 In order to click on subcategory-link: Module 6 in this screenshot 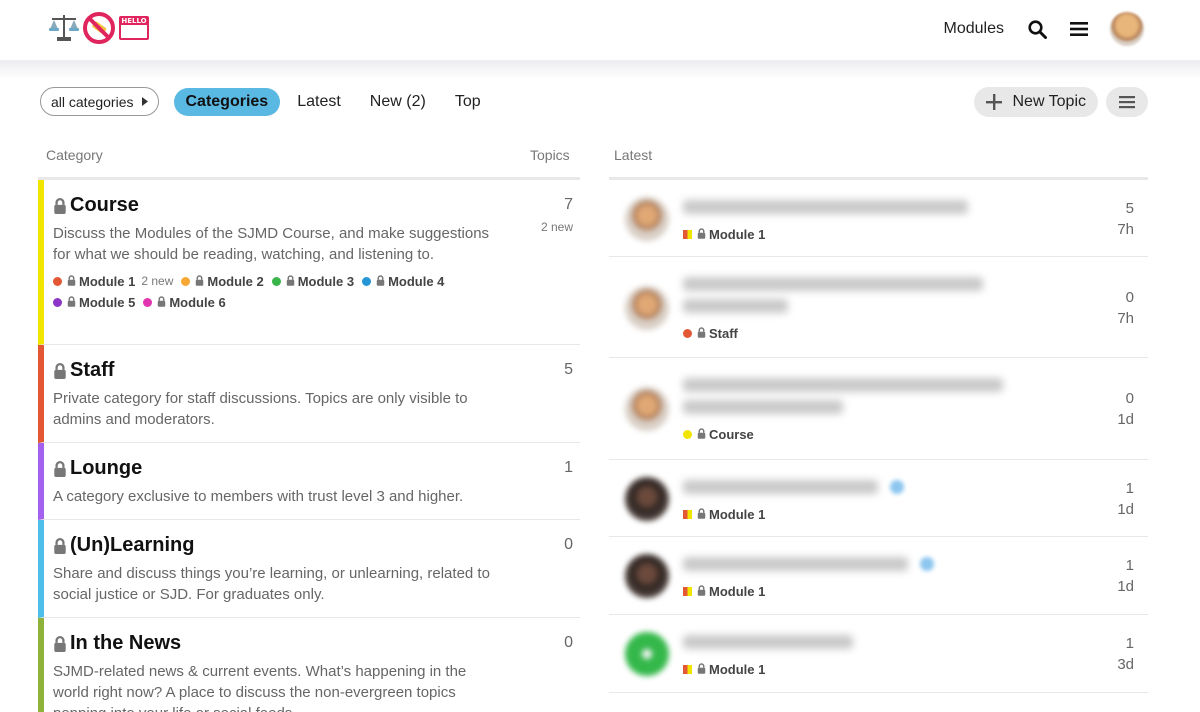, I will do `click(184, 302)`.